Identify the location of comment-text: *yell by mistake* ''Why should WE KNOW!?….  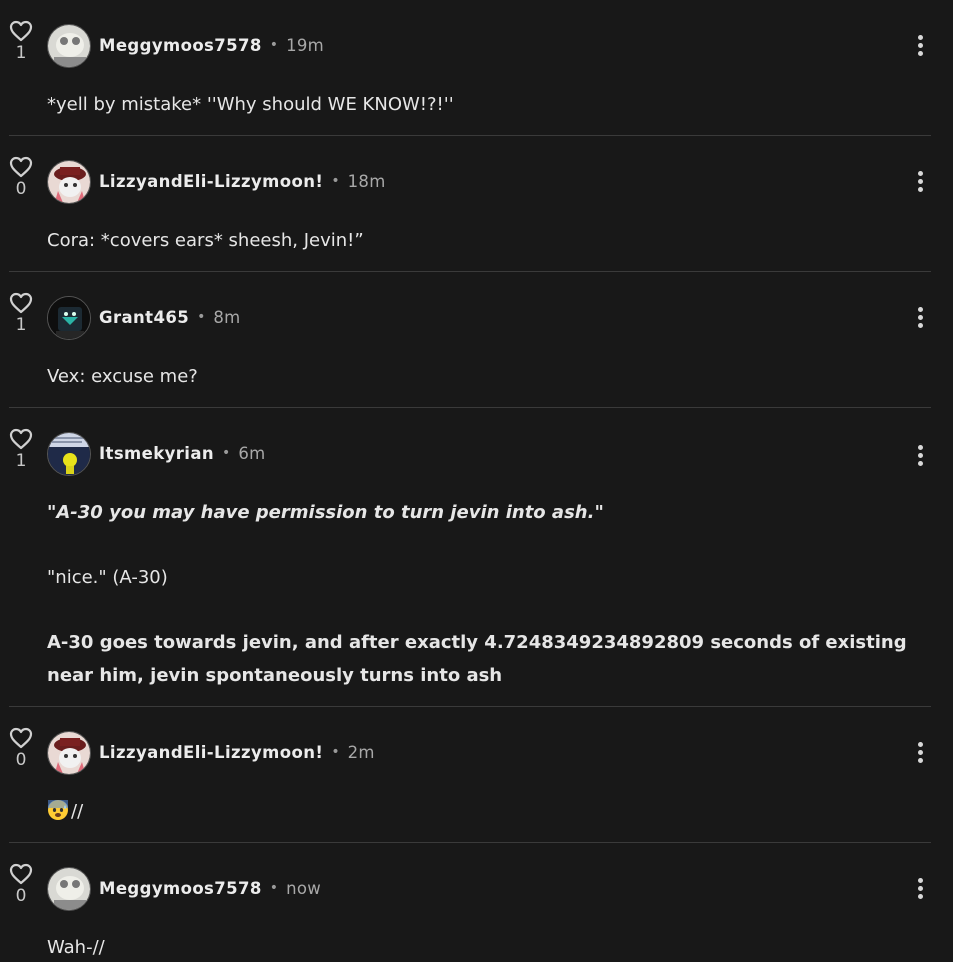
(487, 104).